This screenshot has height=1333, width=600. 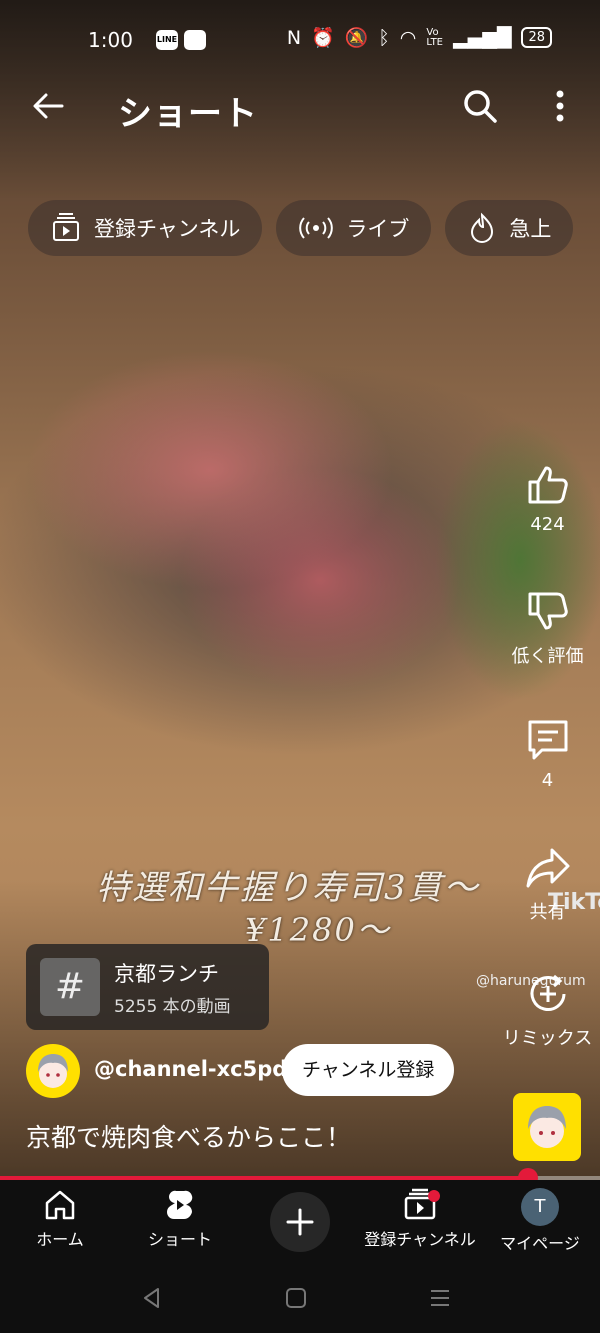 What do you see at coordinates (172, 1007) in the screenshot?
I see `hashtag-video-count: 5255 本の動画` at bounding box center [172, 1007].